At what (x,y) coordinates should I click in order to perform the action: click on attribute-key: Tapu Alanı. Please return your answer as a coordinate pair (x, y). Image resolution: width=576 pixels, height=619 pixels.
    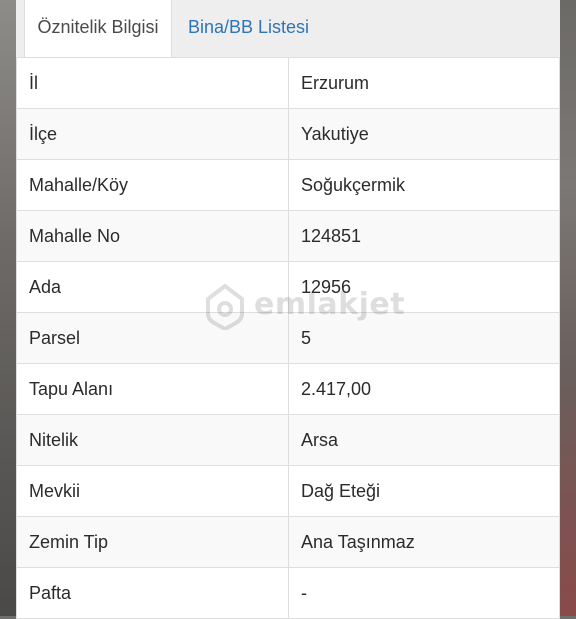
    Looking at the image, I should click on (152, 389).